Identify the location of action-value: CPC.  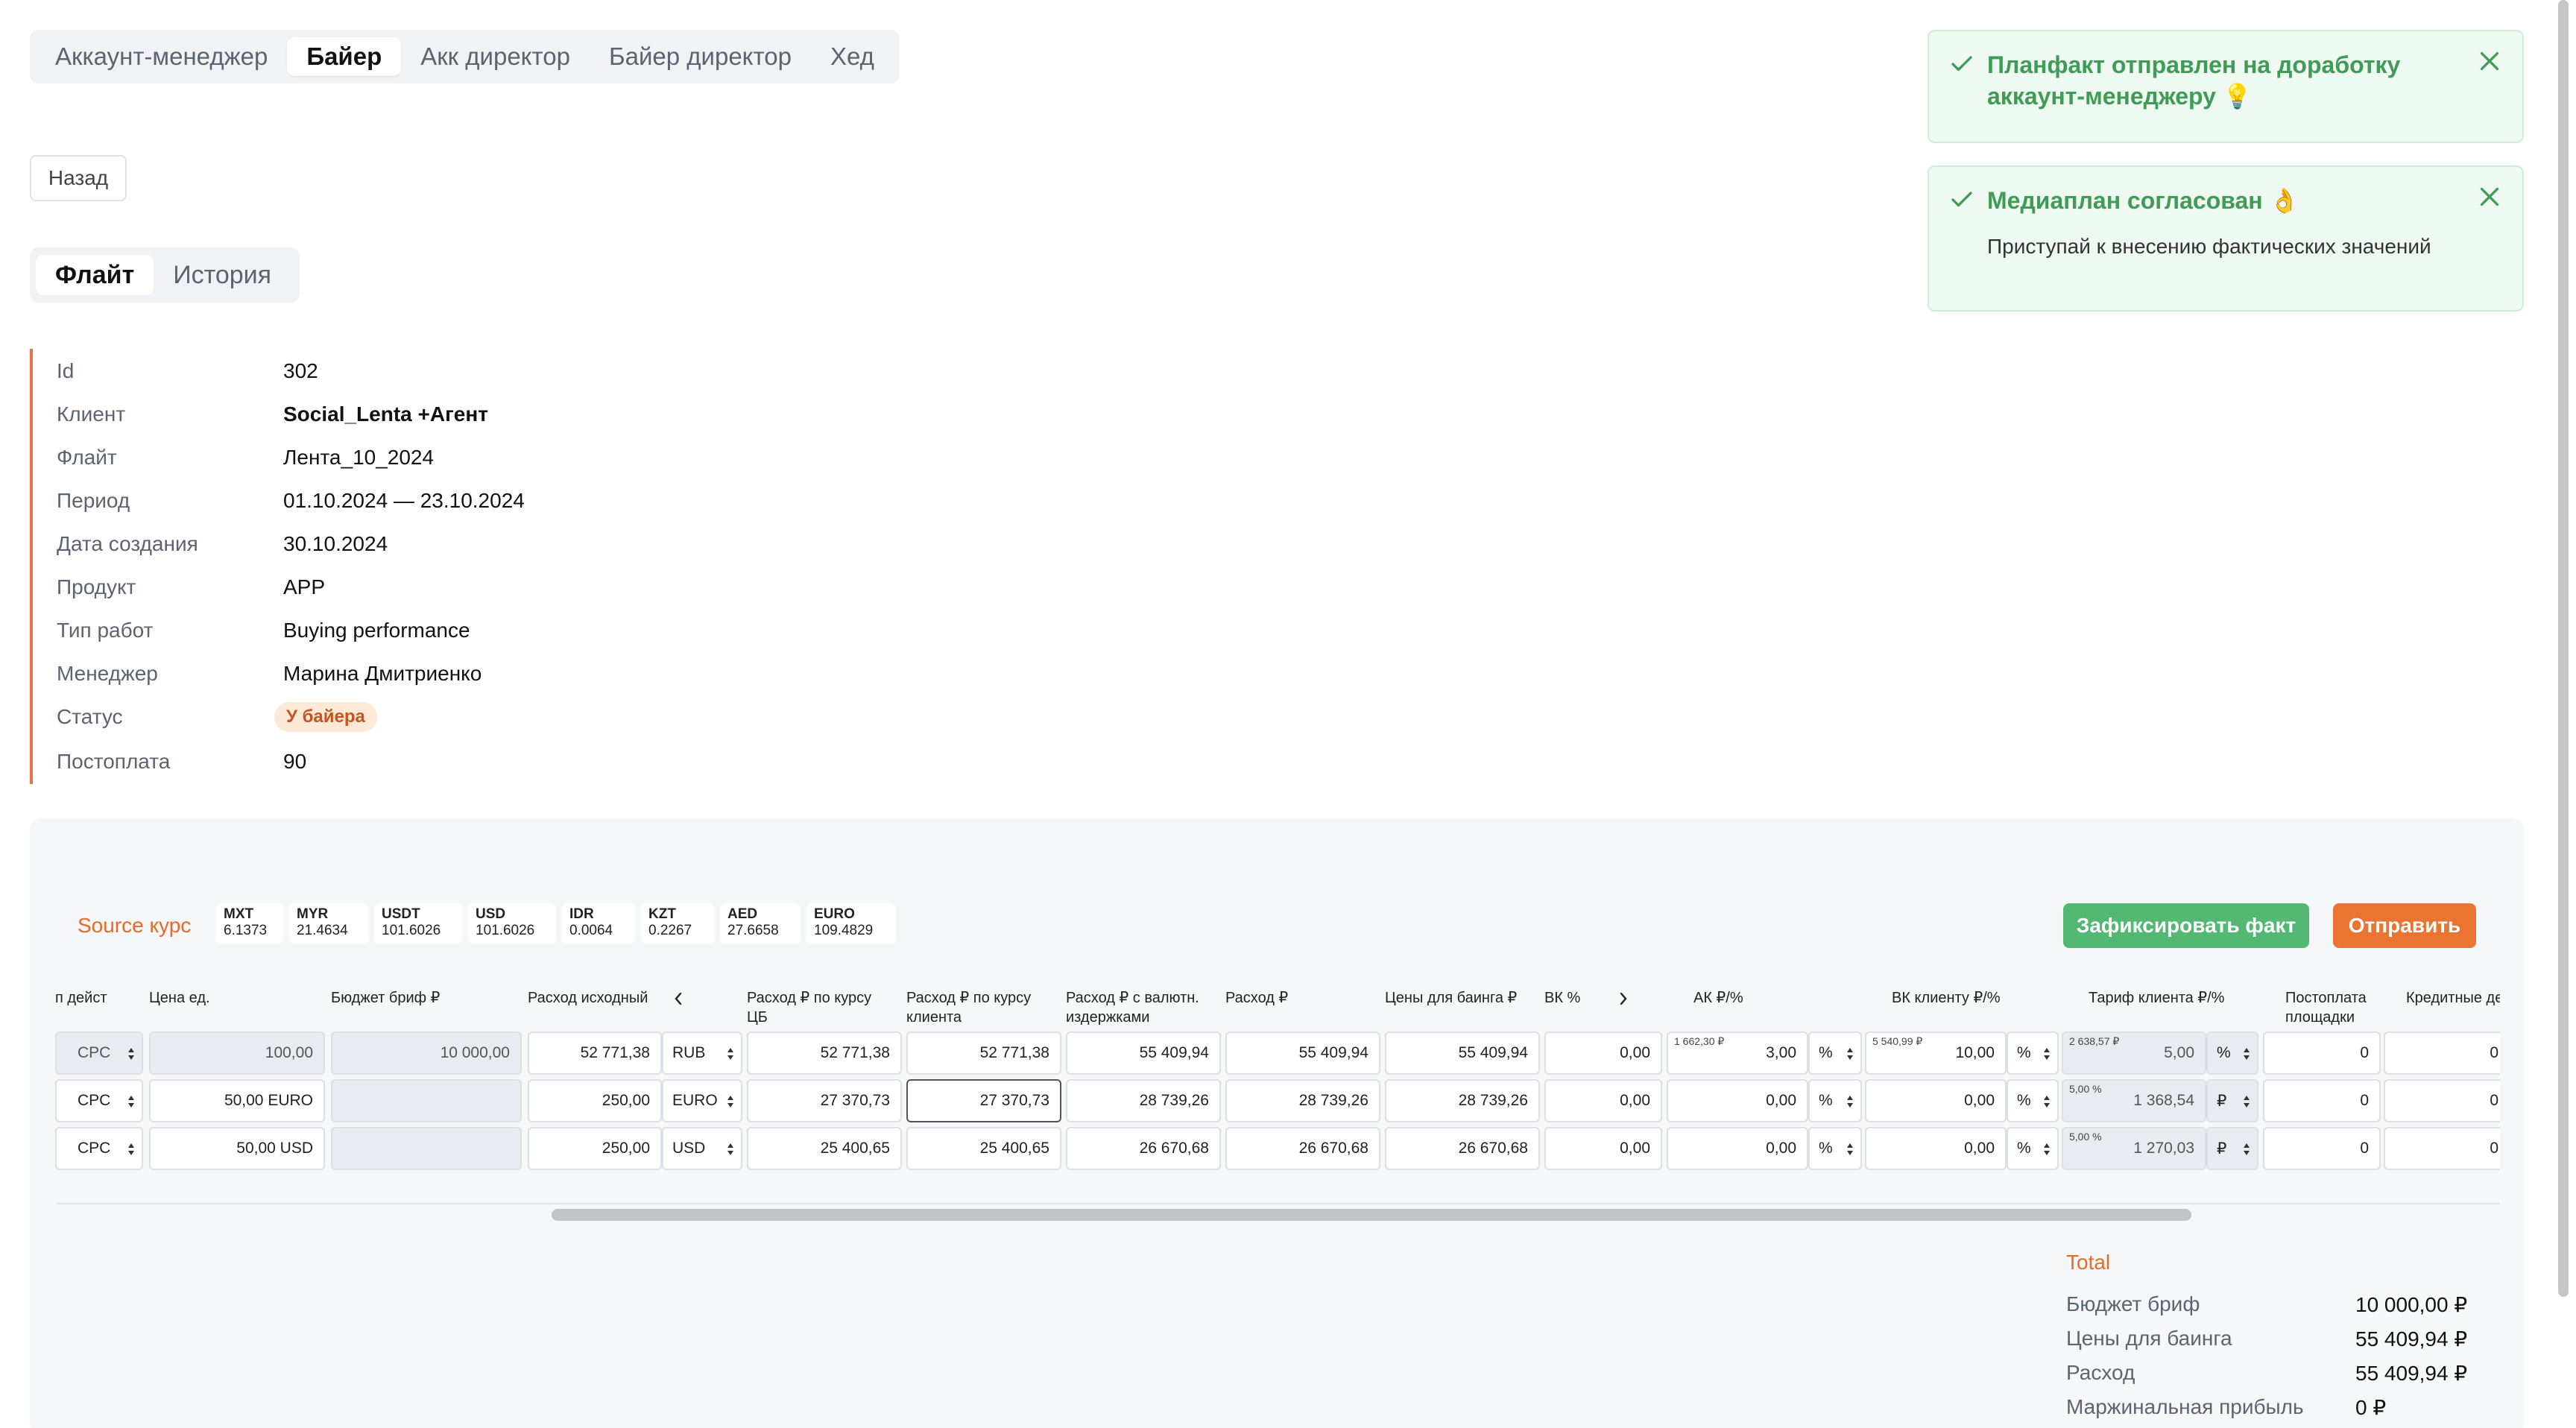
(94, 1100).